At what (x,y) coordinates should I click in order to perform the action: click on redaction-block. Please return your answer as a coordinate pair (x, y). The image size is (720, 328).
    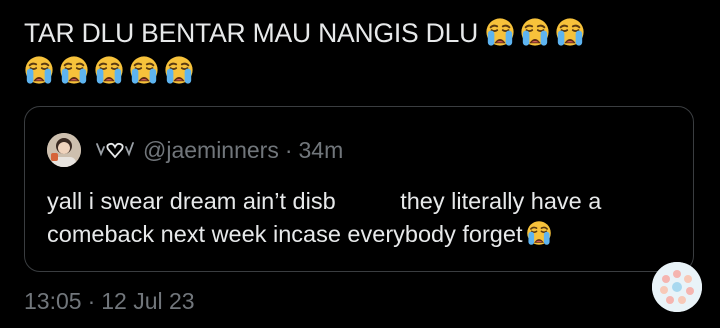
    Looking at the image, I should click on (364, 201).